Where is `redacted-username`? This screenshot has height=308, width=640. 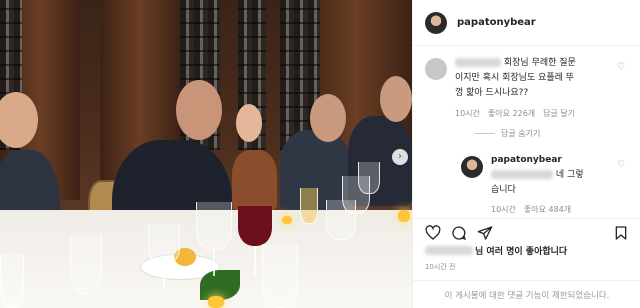 redacted-username is located at coordinates (478, 62).